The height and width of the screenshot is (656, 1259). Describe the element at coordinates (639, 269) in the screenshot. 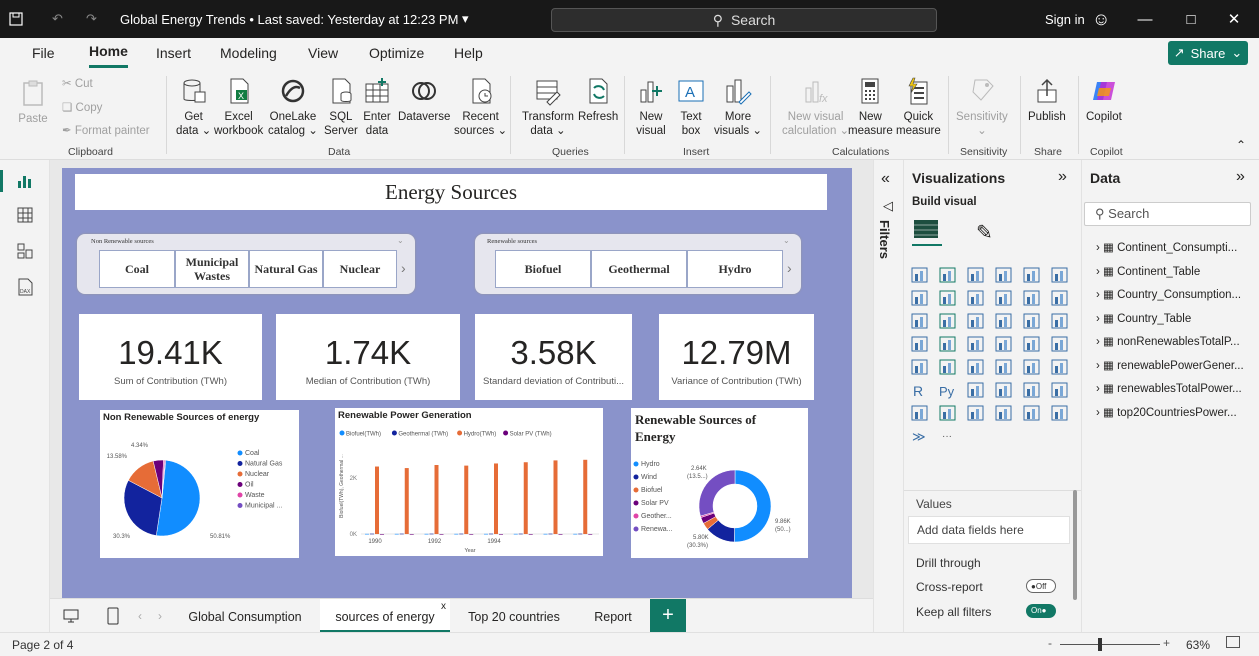

I see `slicer-item-geothermal: Geothermal` at that location.